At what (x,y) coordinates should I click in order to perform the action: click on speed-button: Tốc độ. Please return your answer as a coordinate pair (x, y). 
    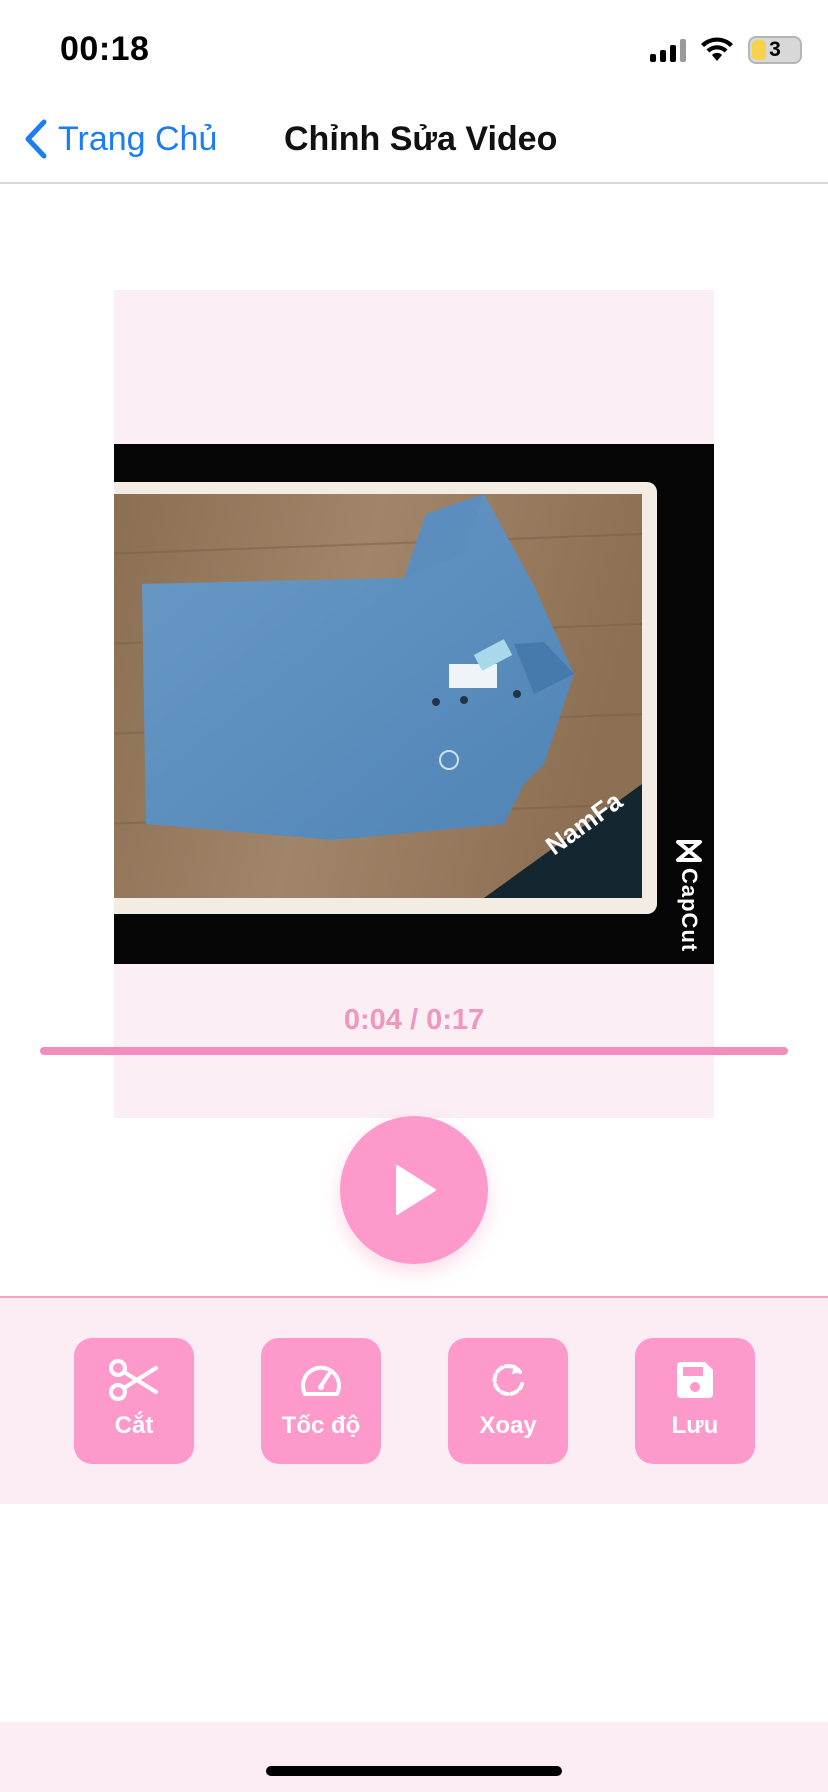
    Looking at the image, I should click on (321, 1401).